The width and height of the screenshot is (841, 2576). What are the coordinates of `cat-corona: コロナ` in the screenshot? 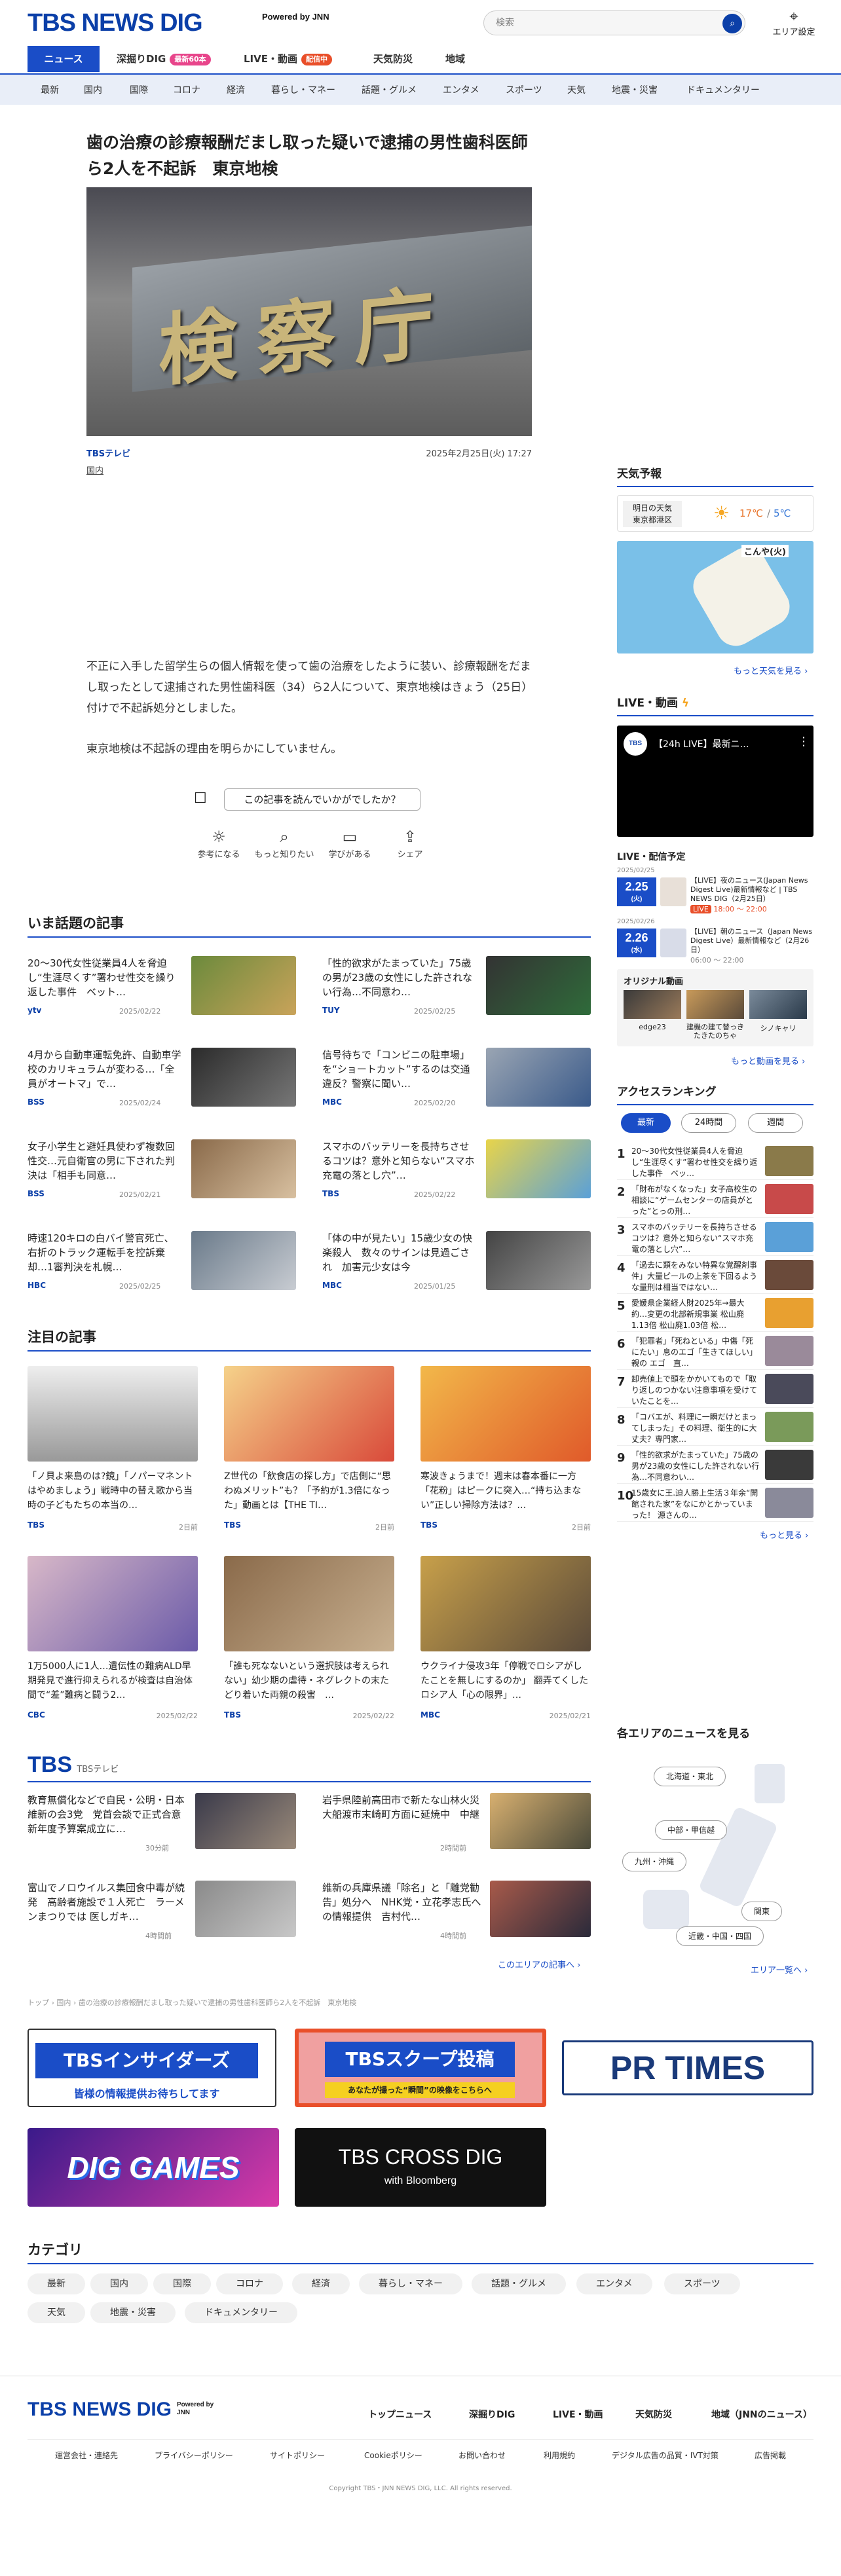 It's located at (186, 90).